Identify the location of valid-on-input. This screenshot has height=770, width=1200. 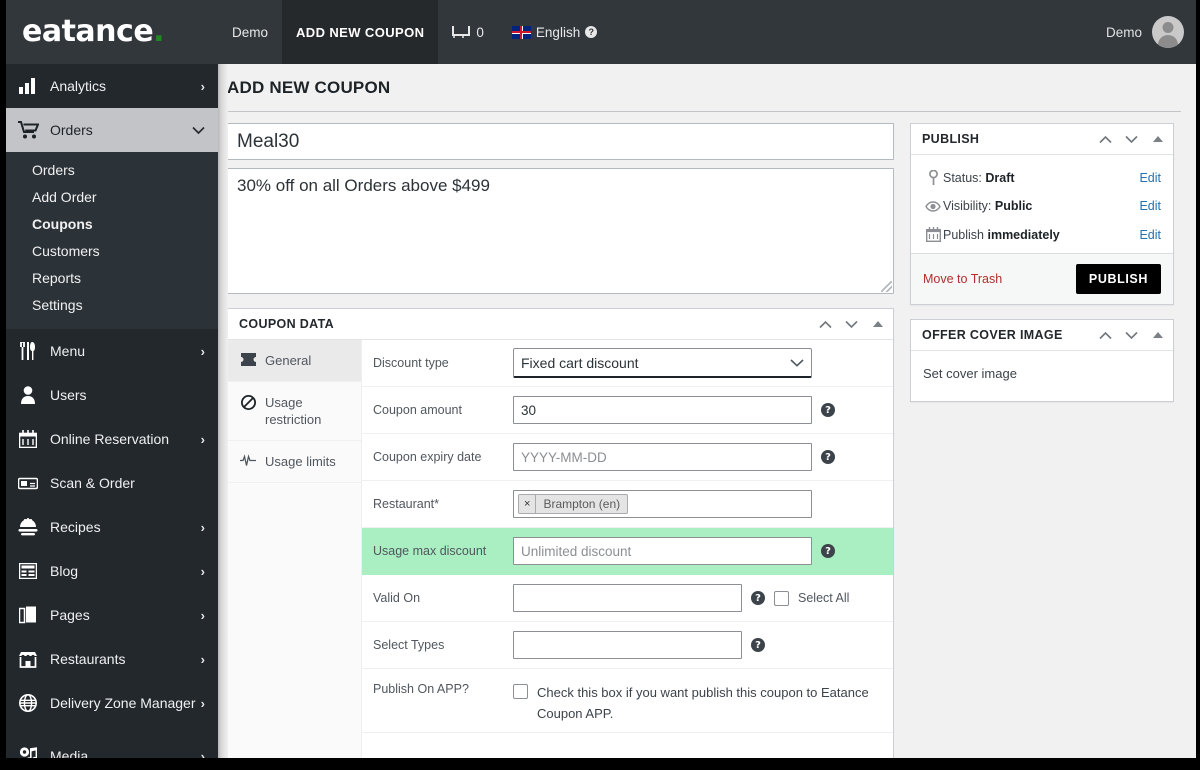
(627, 598).